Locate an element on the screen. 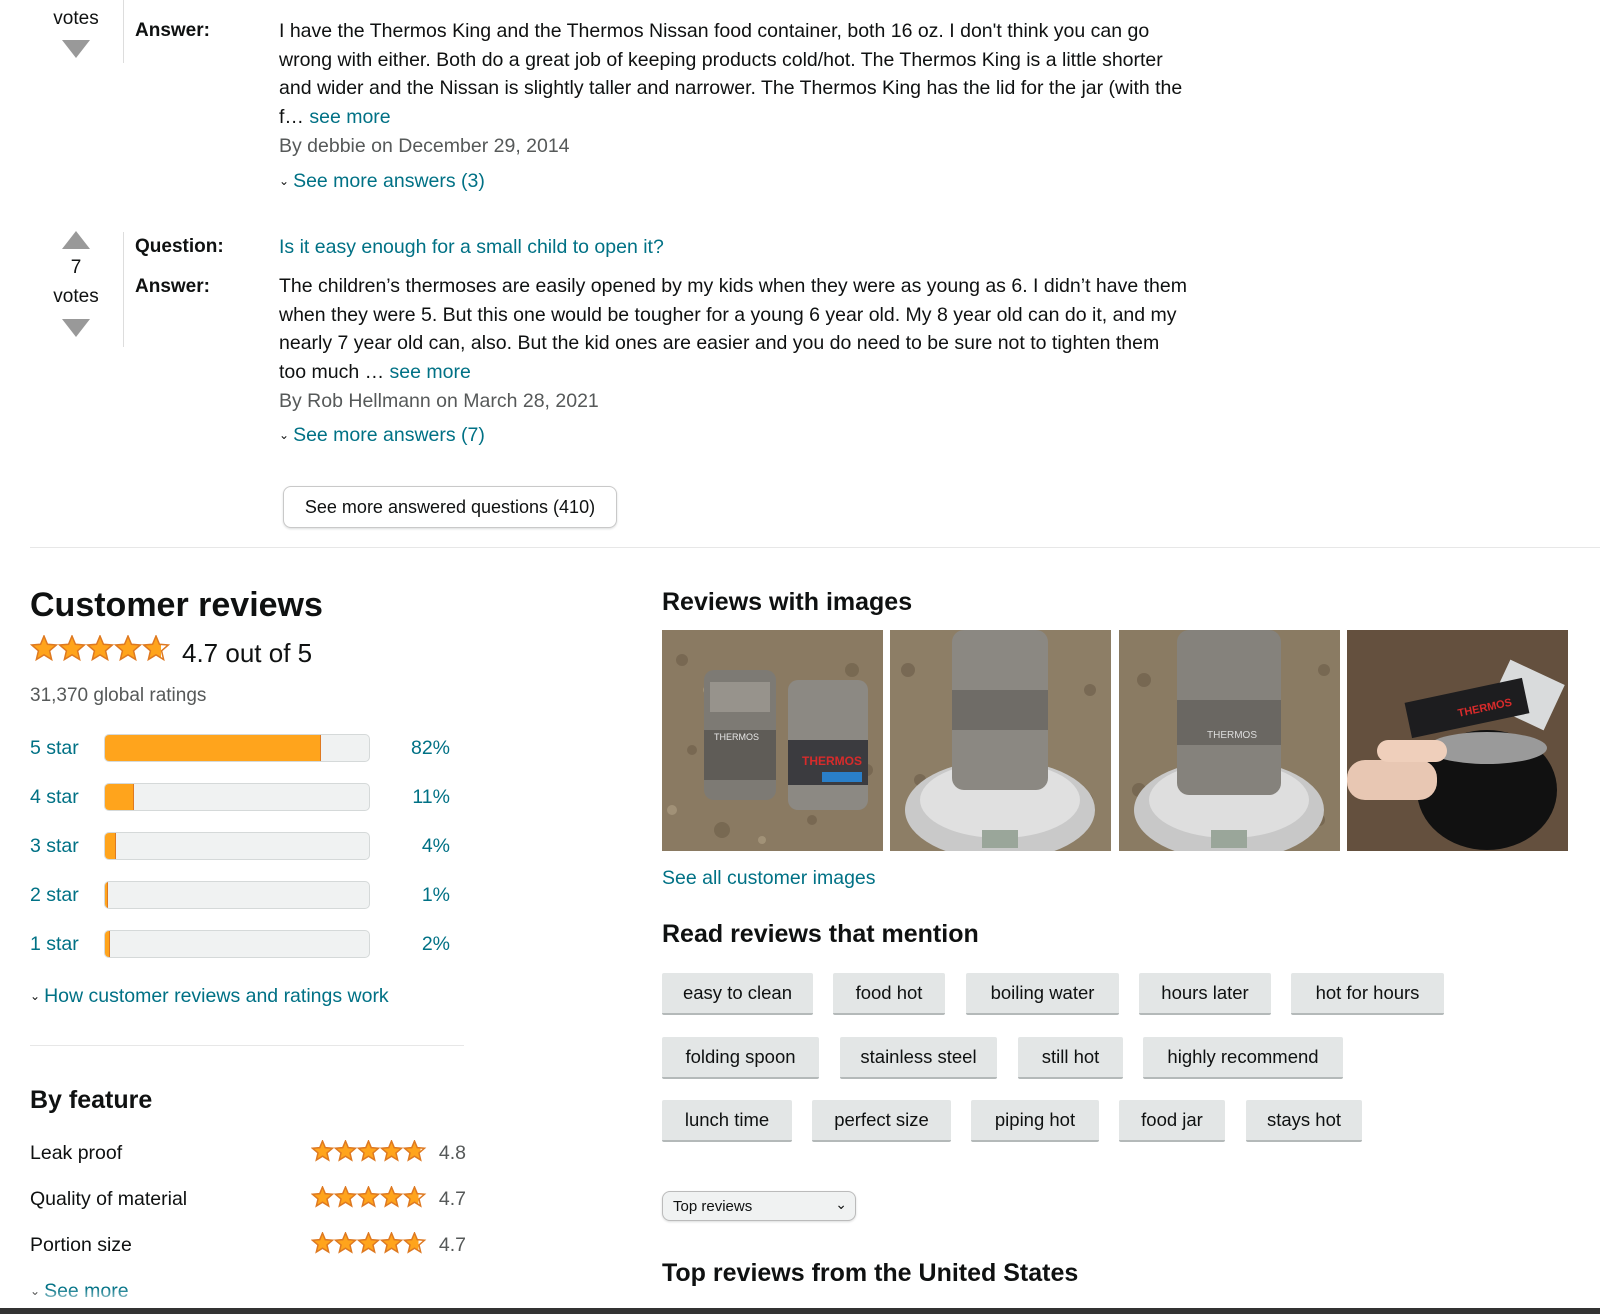 This screenshot has height=1314, width=1600. feature-name: Leak proof is located at coordinates (76, 1153).